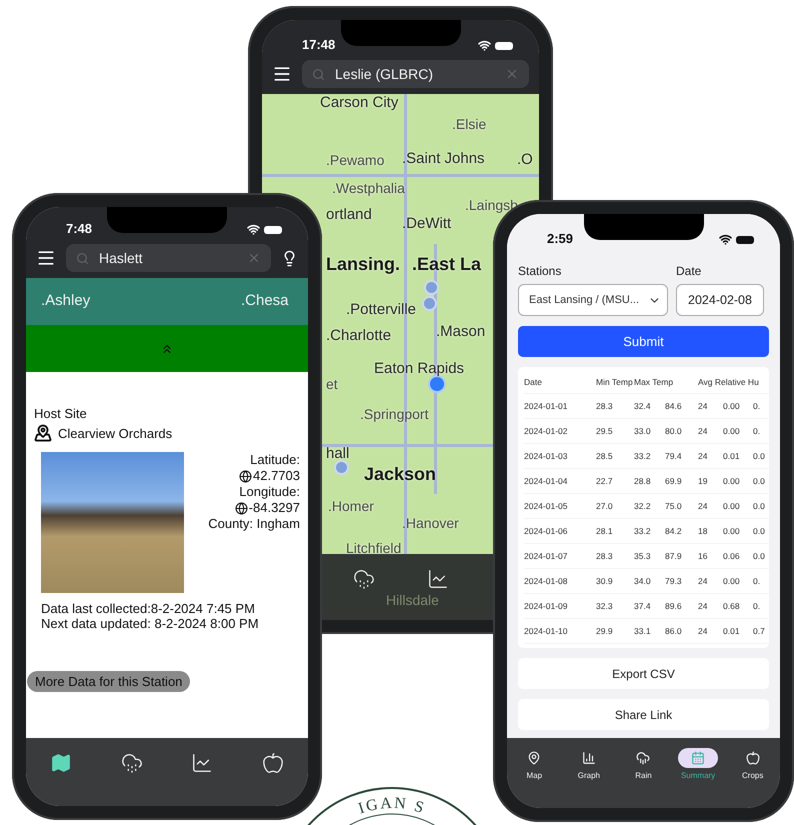 This screenshot has height=825, width=794. What do you see at coordinates (265, 300) in the screenshot?
I see `map-place-label: .Chesa` at bounding box center [265, 300].